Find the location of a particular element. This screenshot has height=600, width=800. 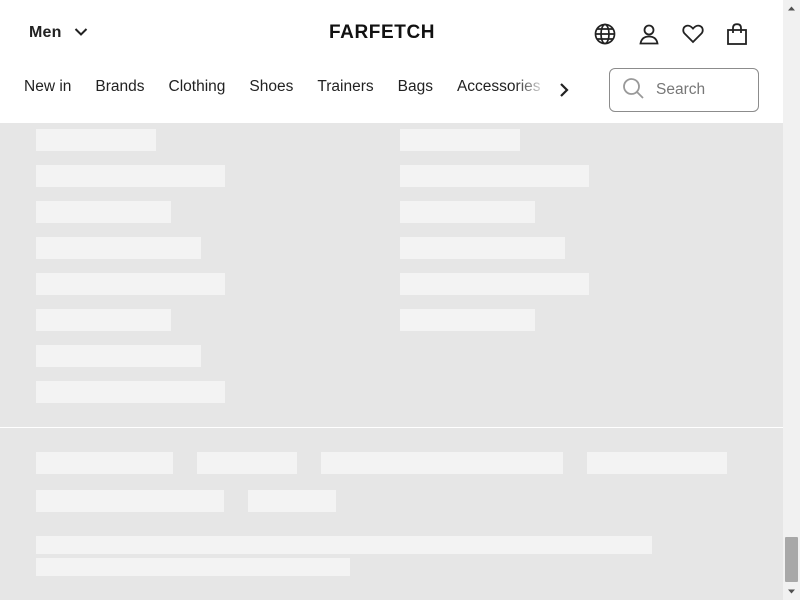

globe-icon is located at coordinates (605, 34).